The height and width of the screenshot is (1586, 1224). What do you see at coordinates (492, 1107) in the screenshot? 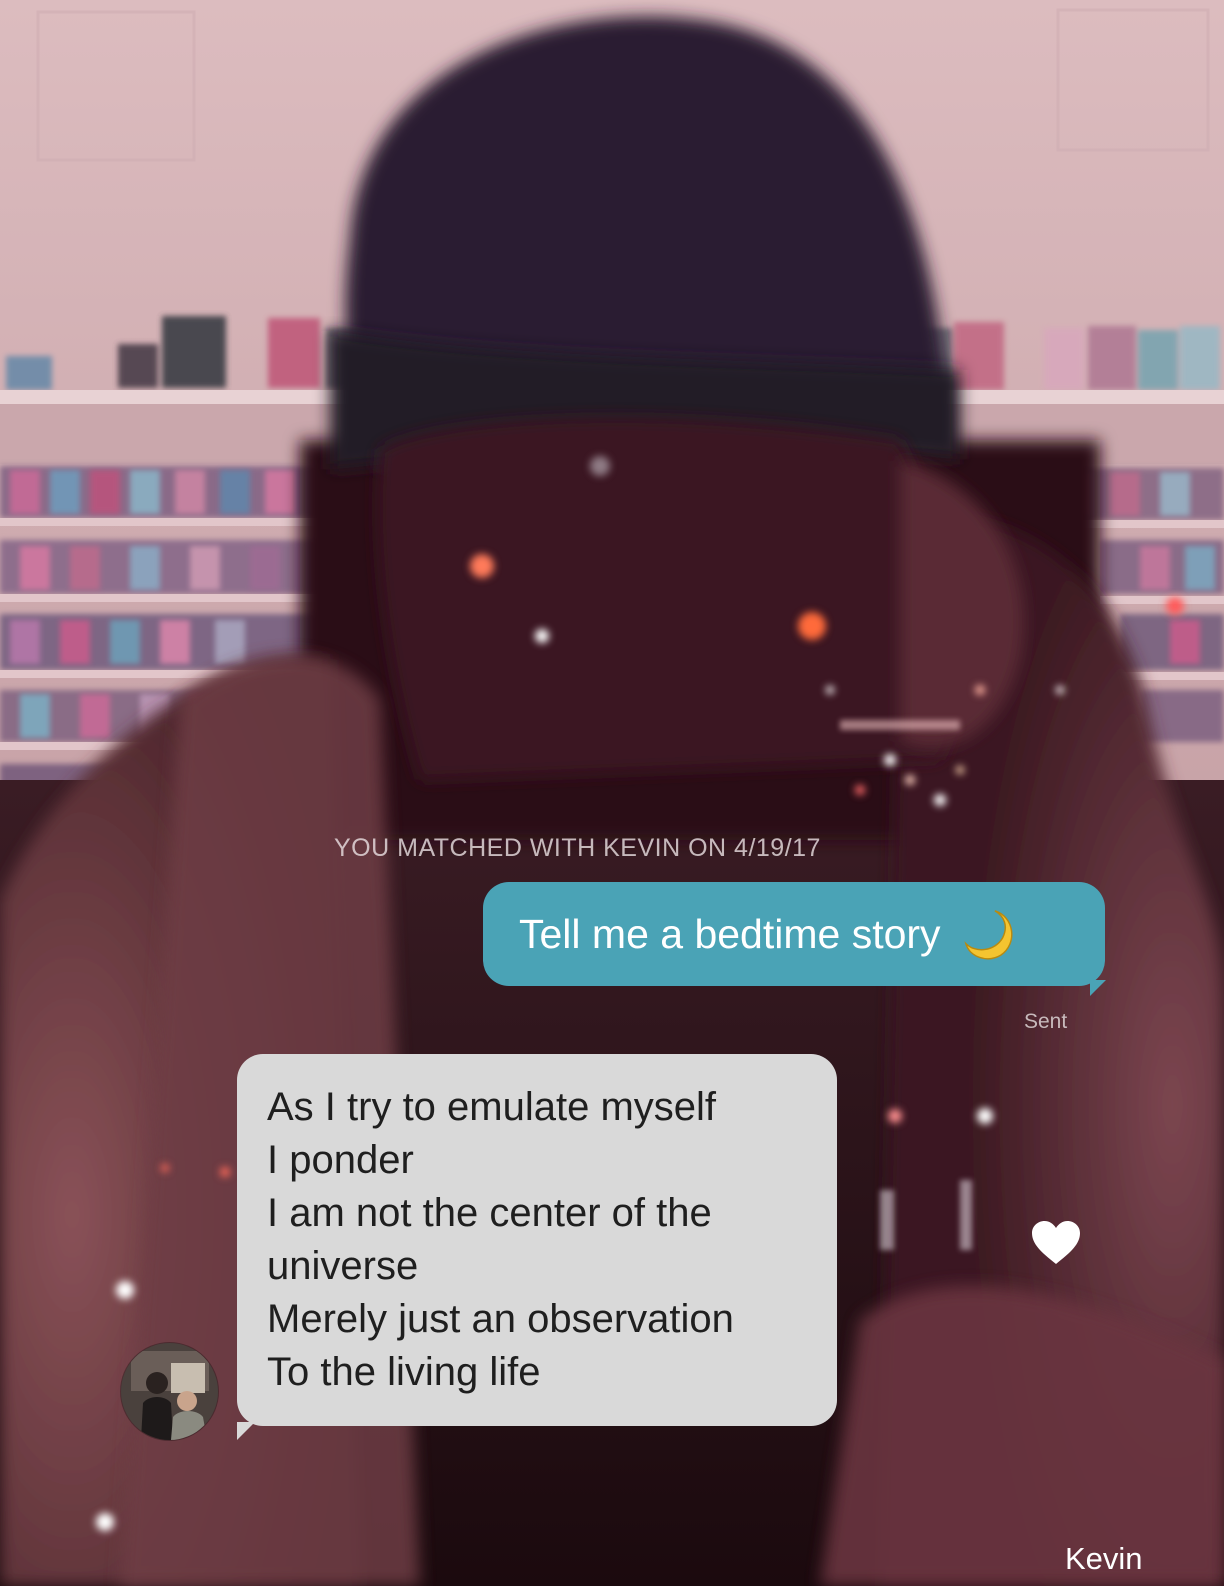
I see `message-line: As I try to emulate myself` at bounding box center [492, 1107].